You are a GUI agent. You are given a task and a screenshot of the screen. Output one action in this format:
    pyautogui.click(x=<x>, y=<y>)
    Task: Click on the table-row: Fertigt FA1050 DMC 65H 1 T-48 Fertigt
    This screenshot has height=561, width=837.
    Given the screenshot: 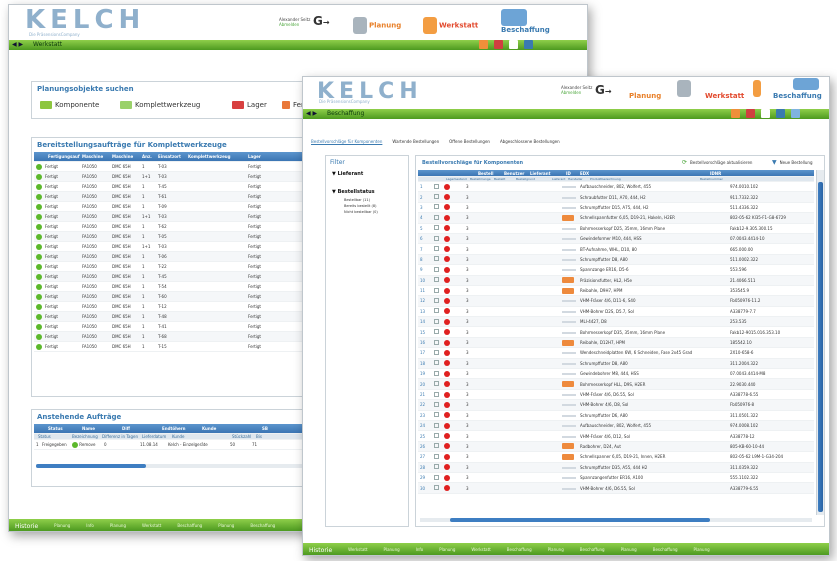 What is the action you would take?
    pyautogui.click(x=172, y=317)
    